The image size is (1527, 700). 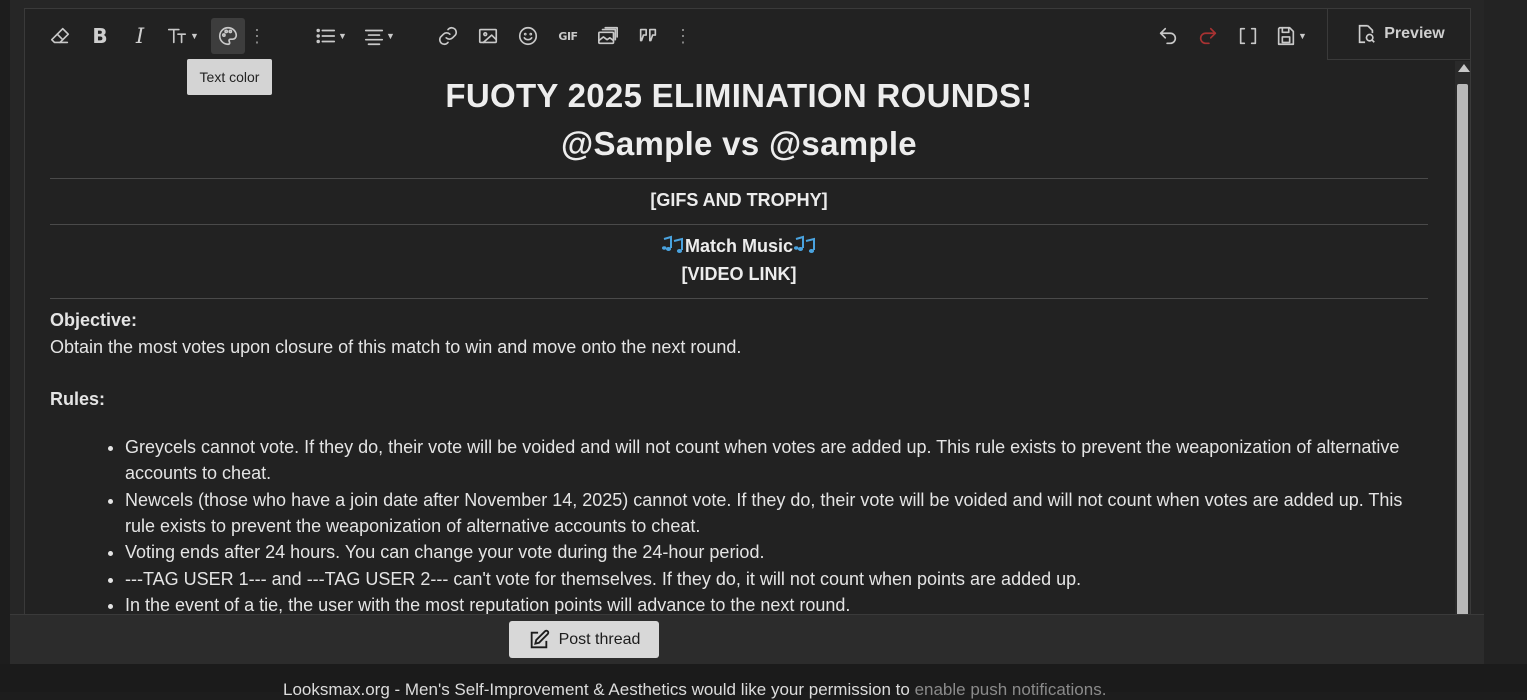 What do you see at coordinates (683, 36) in the screenshot?
I see `more-insert-icon: ⋮` at bounding box center [683, 36].